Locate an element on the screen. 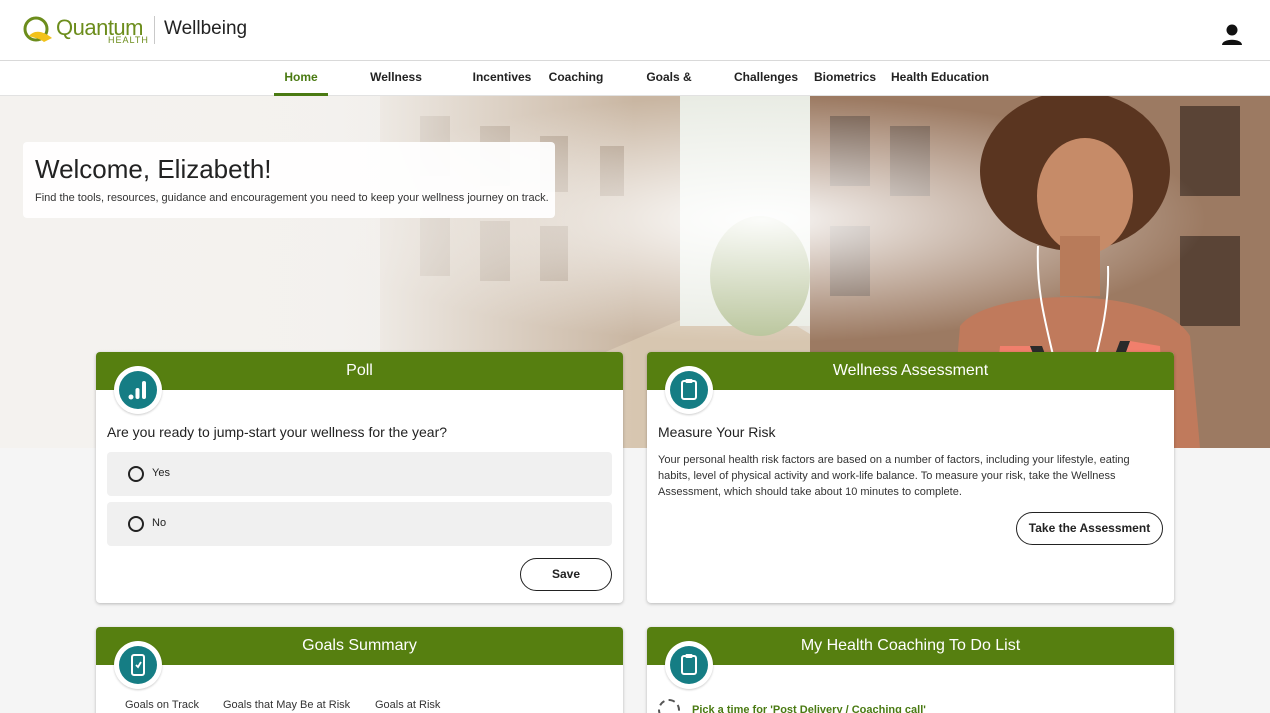 This screenshot has height=713, width=1270. nav-goals-activities: Goals & Activities is located at coordinates (669, 89).